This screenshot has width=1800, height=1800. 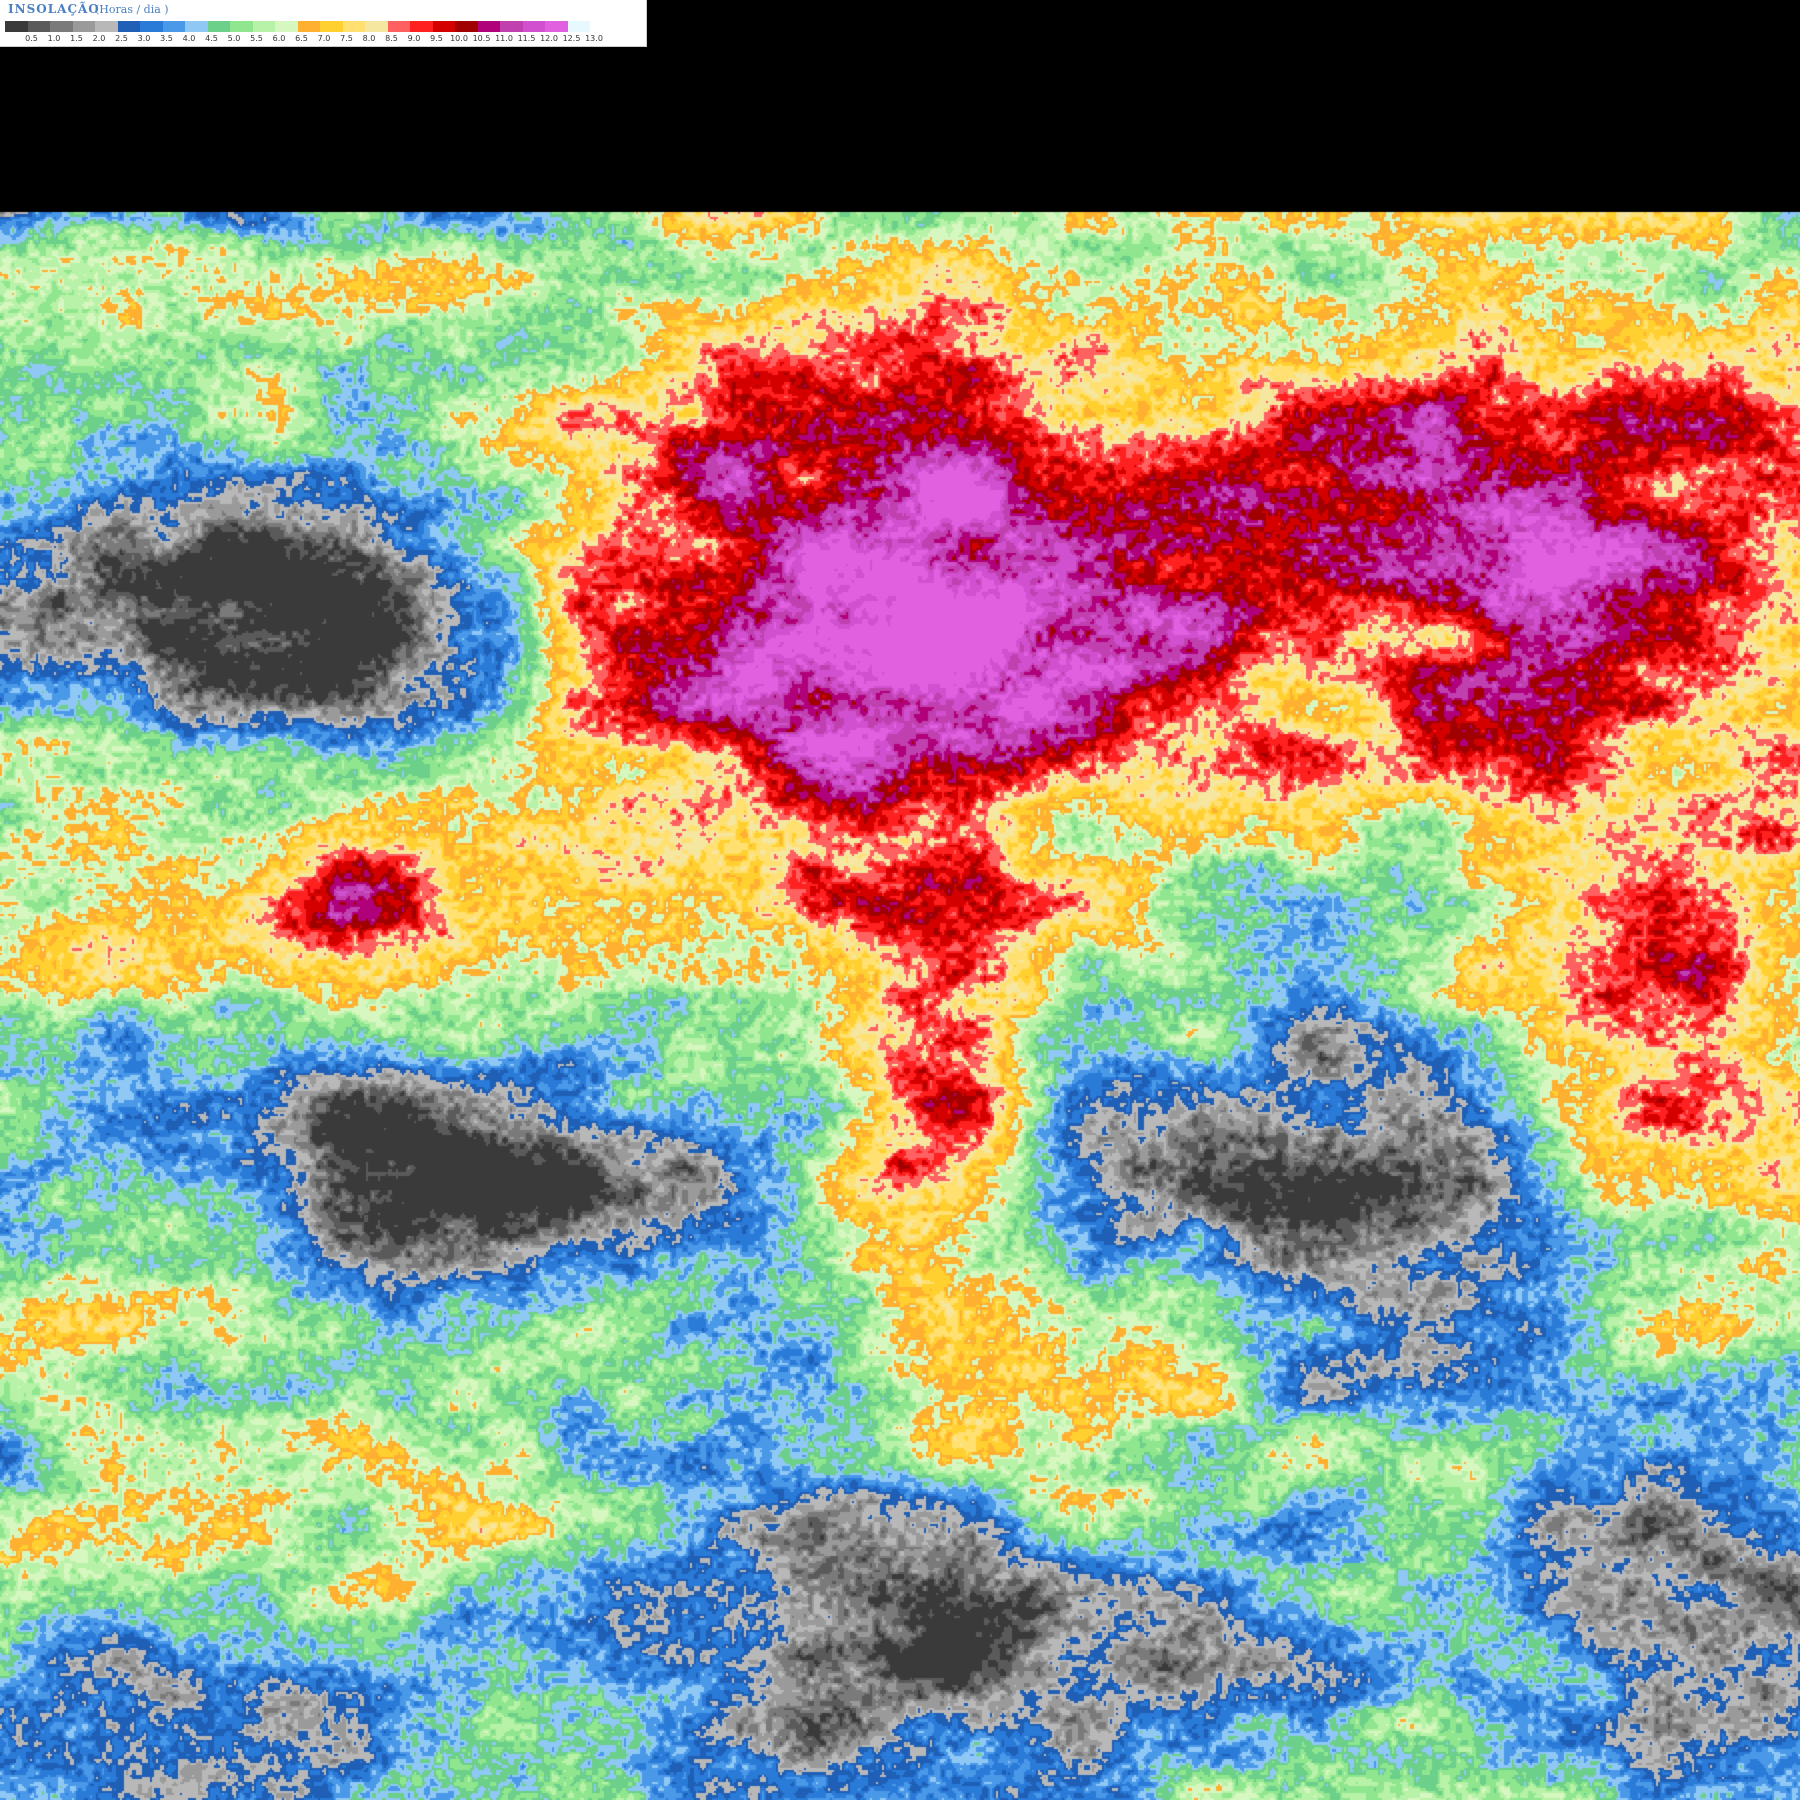 What do you see at coordinates (76, 38) in the screenshot?
I see `legend-tick: 1.5` at bounding box center [76, 38].